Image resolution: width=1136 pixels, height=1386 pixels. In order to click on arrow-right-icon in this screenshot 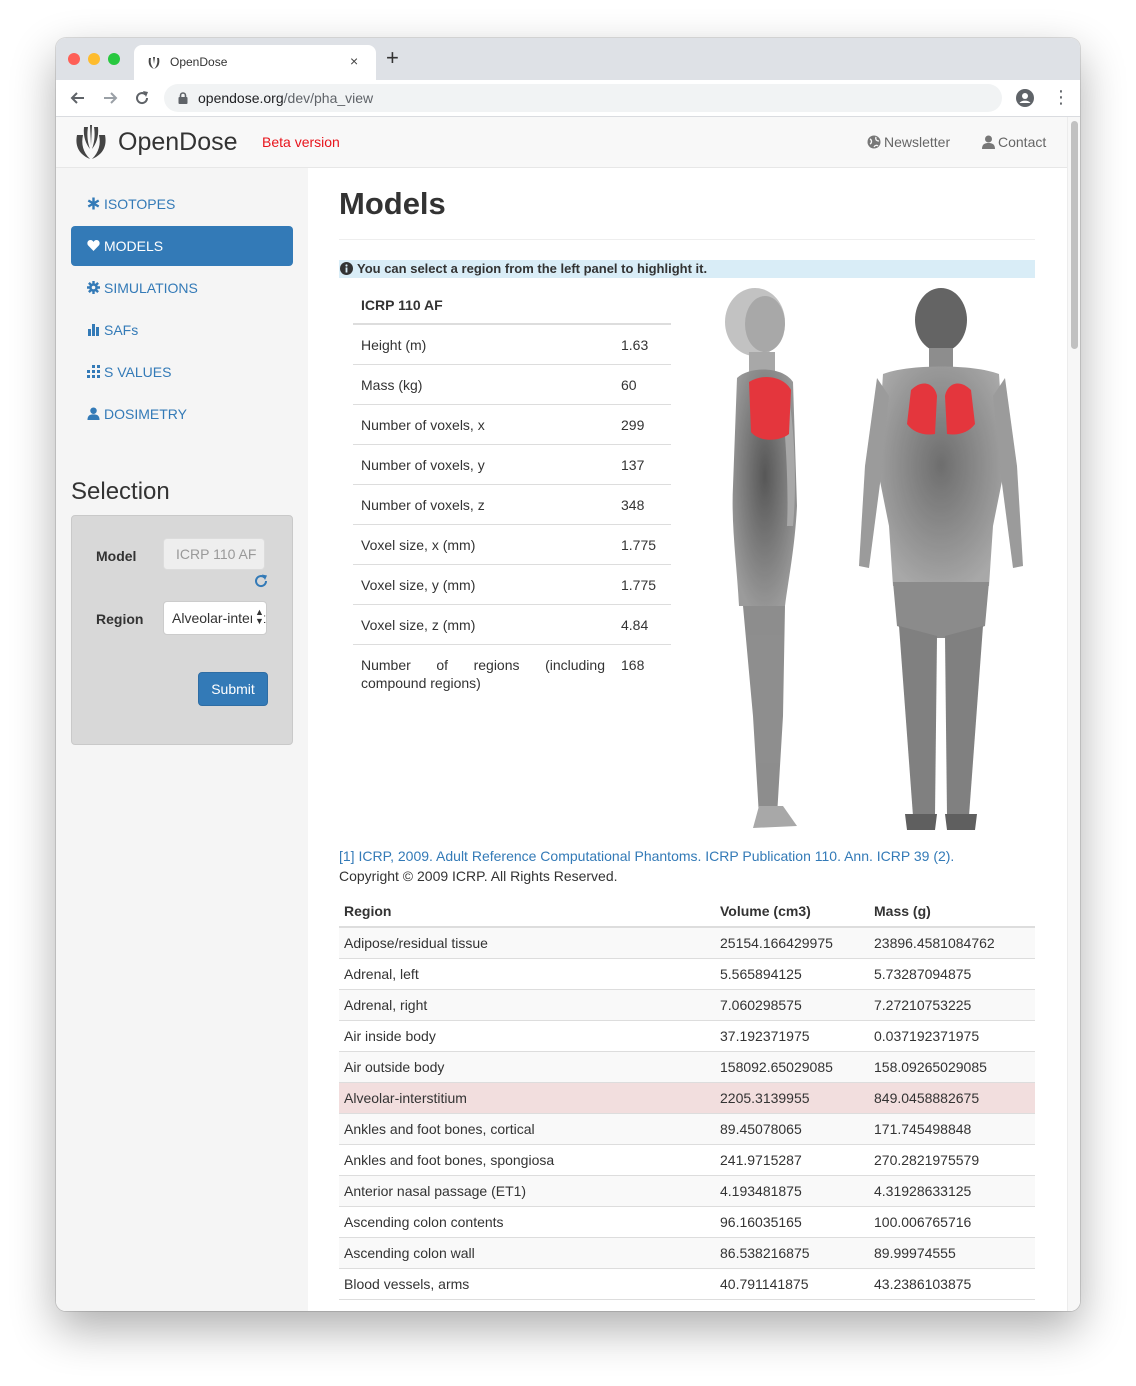, I will do `click(111, 98)`.